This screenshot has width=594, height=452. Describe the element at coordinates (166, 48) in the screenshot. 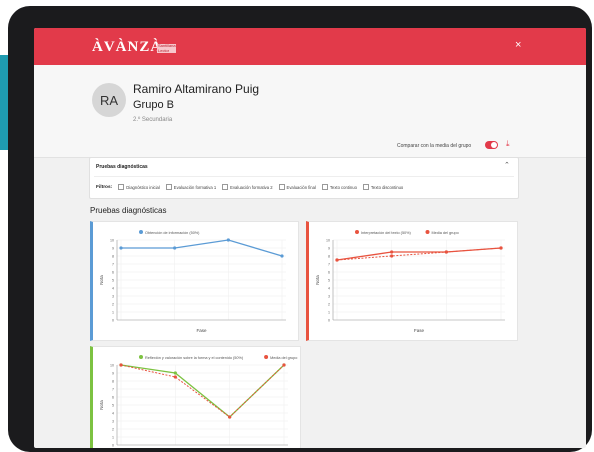

I see `brand-badge: Santillana Lector` at that location.